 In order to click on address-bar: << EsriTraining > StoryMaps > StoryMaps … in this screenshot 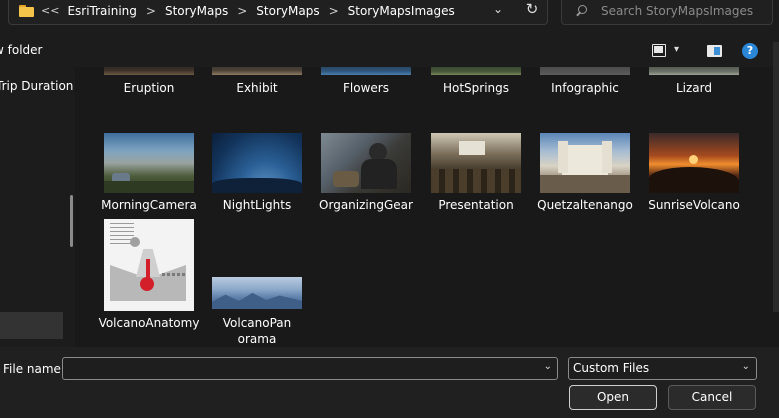, I will do `click(278, 12)`.